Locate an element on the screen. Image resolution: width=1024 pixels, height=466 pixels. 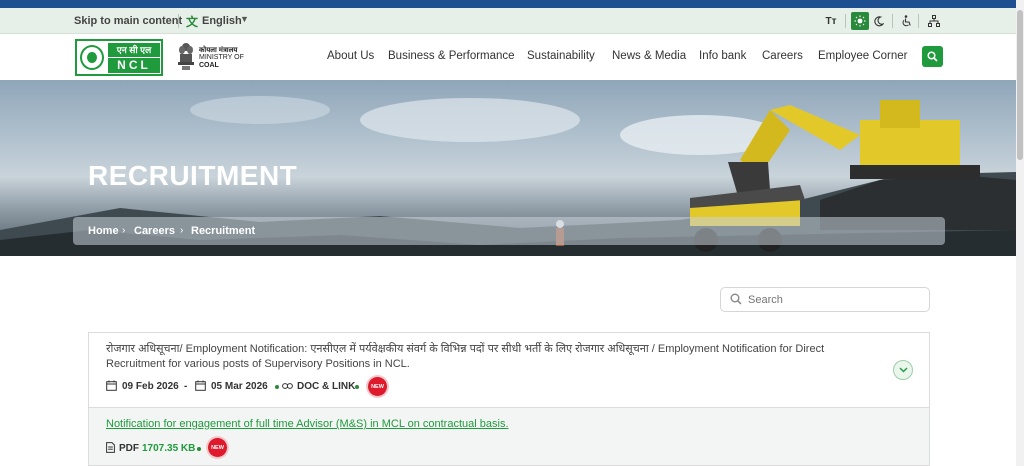
text-size-button: Tт is located at coordinates (831, 21).